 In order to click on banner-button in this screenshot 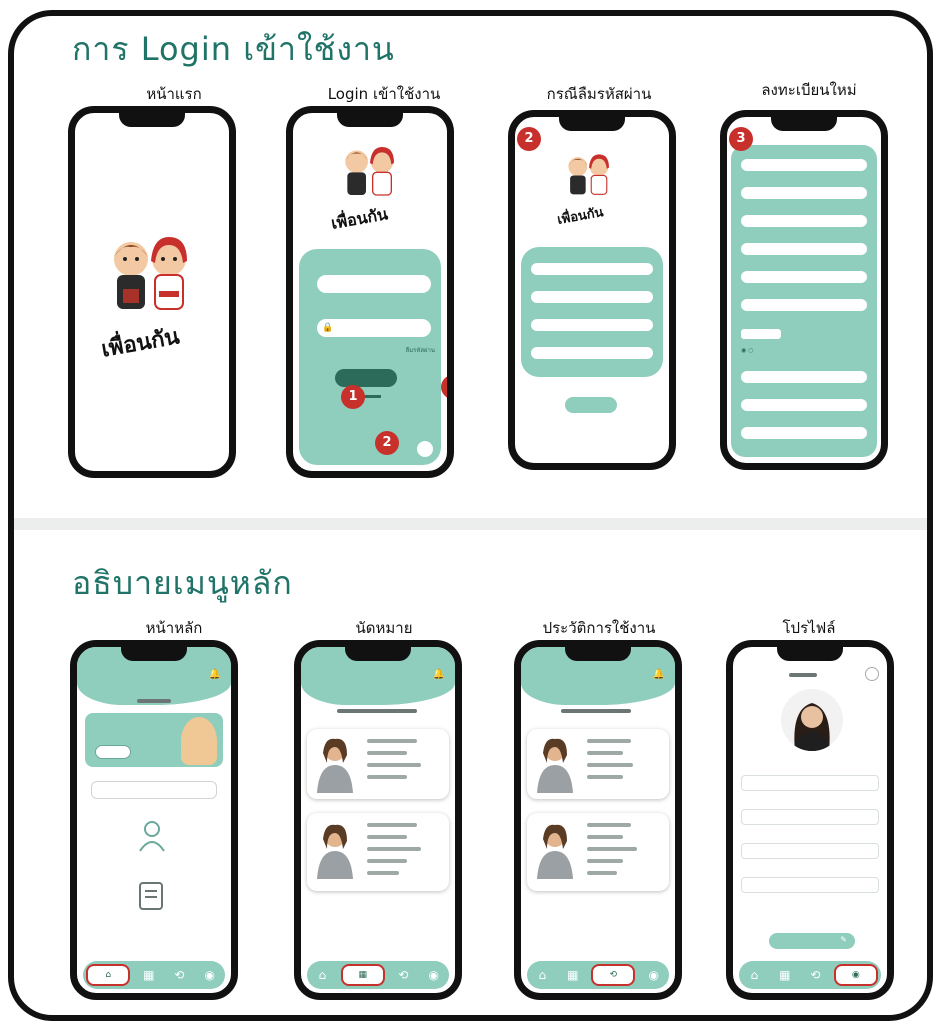, I will do `click(113, 752)`.